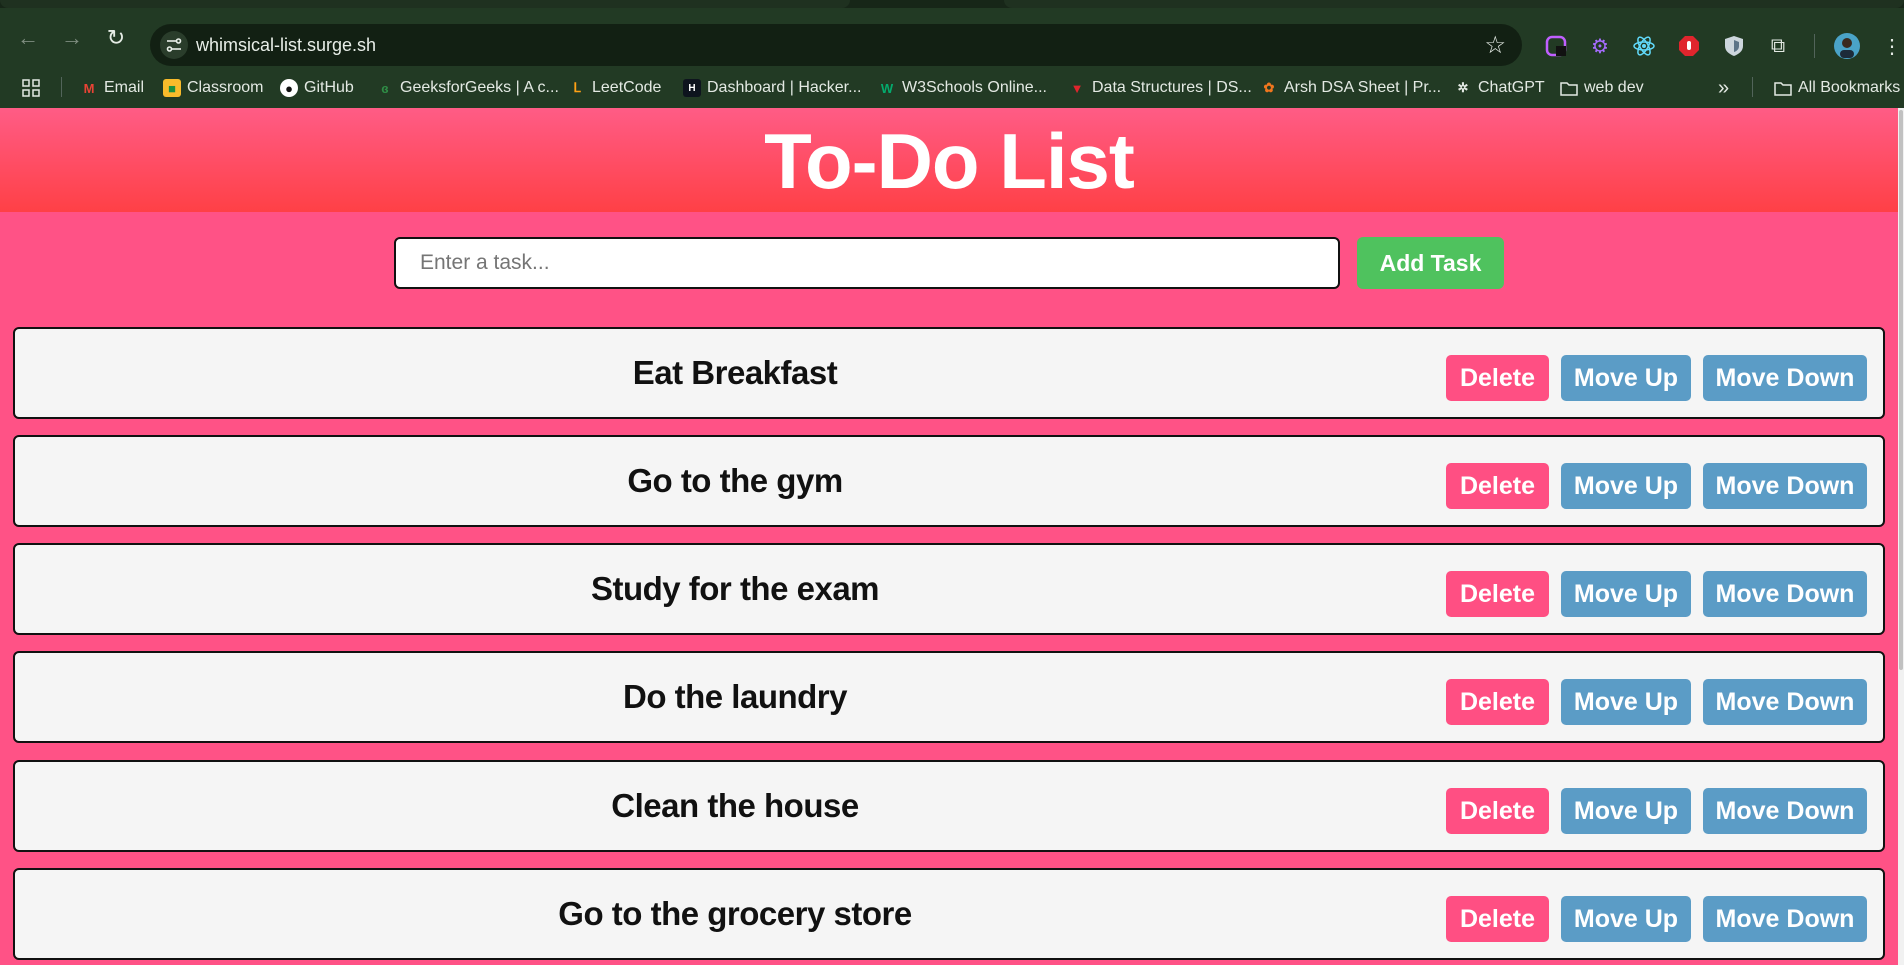 The image size is (1904, 965). Describe the element at coordinates (627, 87) in the screenshot. I see `bookmark-label: LeetCode` at that location.